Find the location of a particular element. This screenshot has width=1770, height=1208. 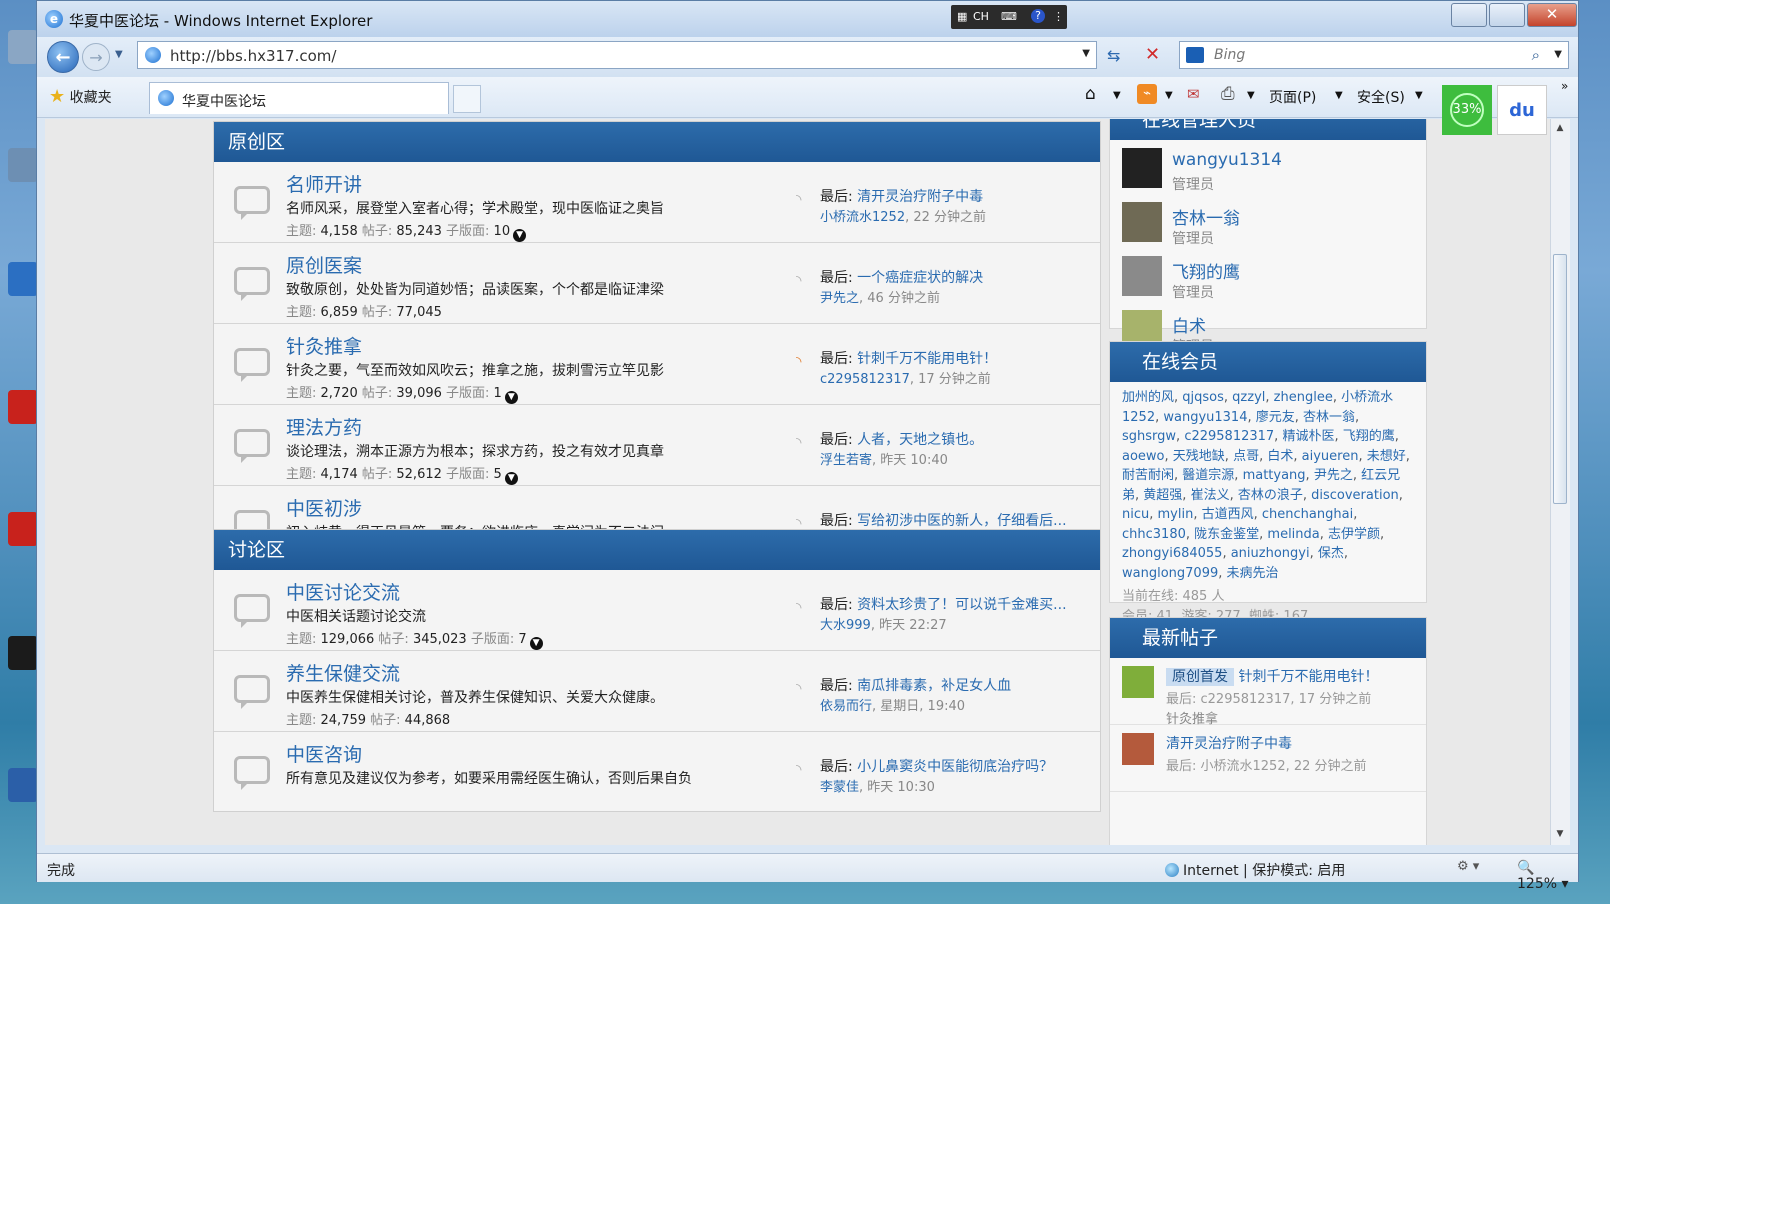

member-link: 尹先之 is located at coordinates (1333, 475).